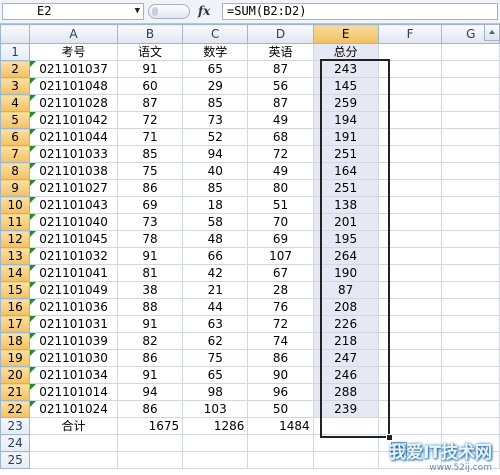  Describe the element at coordinates (73, 375) in the screenshot. I see `cell-exam-no: 021101034` at that location.